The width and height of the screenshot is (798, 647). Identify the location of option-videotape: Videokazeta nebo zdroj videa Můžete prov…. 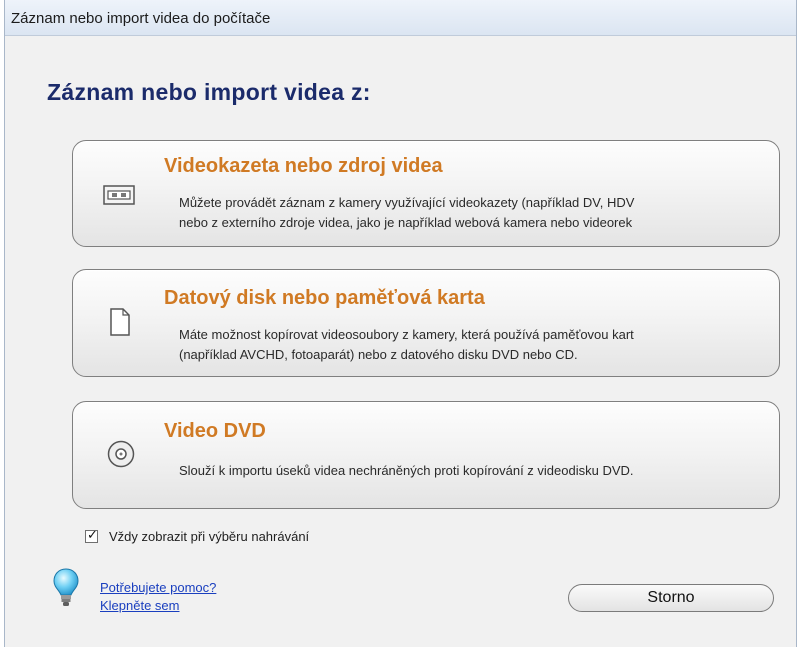
(426, 193).